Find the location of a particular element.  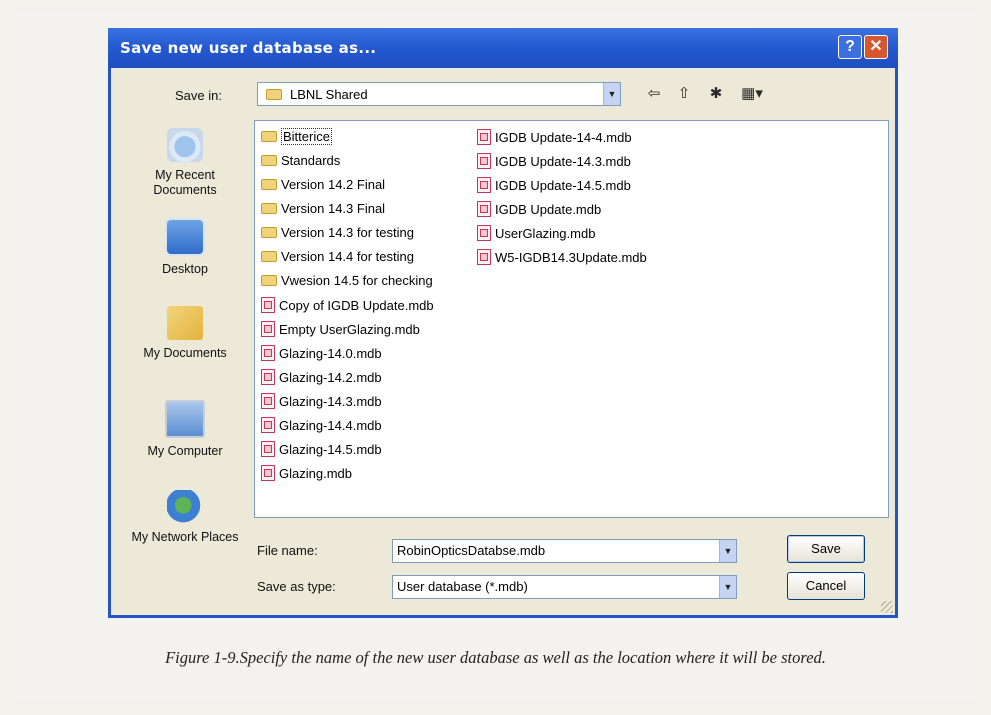

list-item: Glazing-14.0.mdb is located at coordinates (321, 356).